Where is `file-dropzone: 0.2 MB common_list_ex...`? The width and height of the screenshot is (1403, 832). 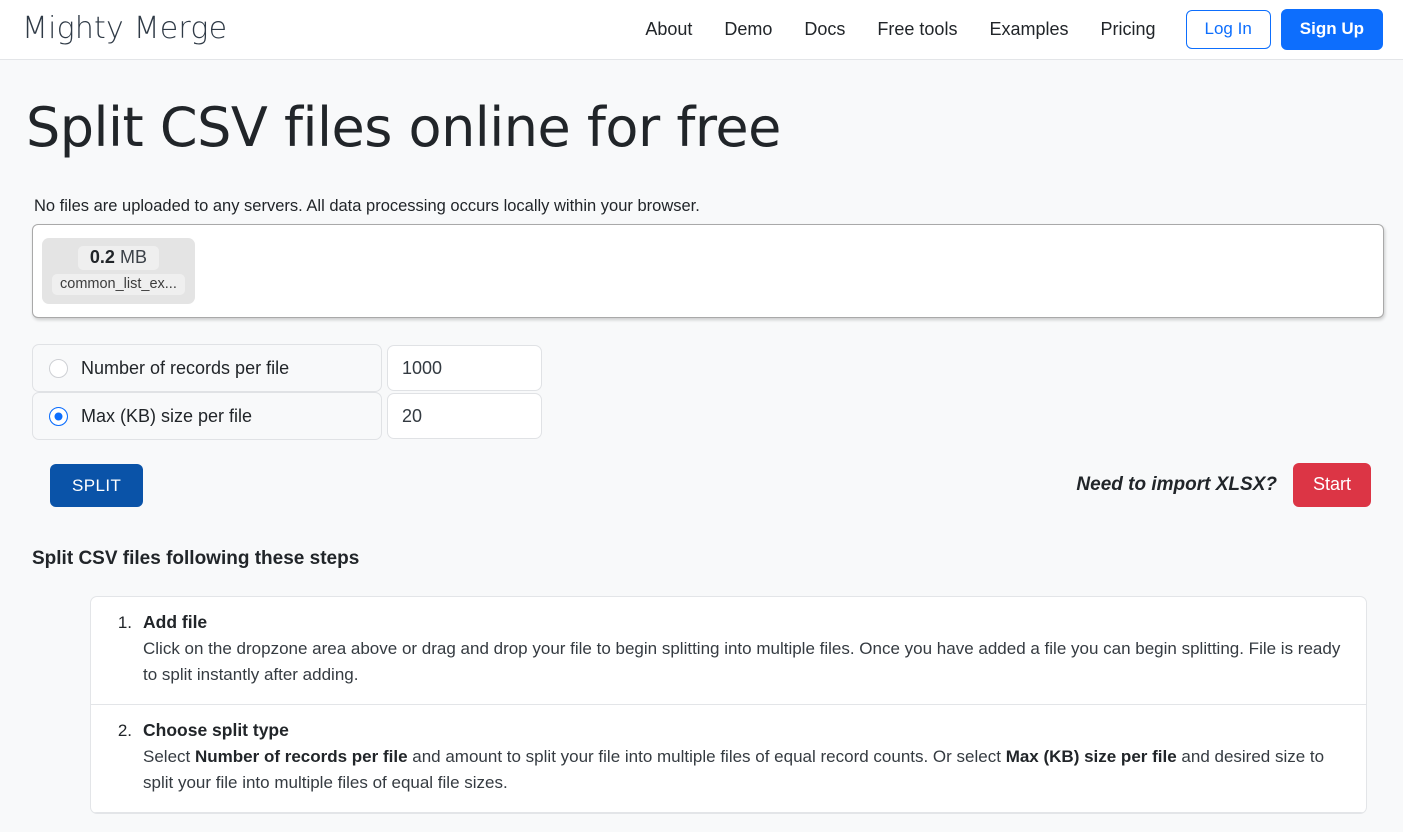
file-dropzone: 0.2 MB common_list_ex... is located at coordinates (708, 271).